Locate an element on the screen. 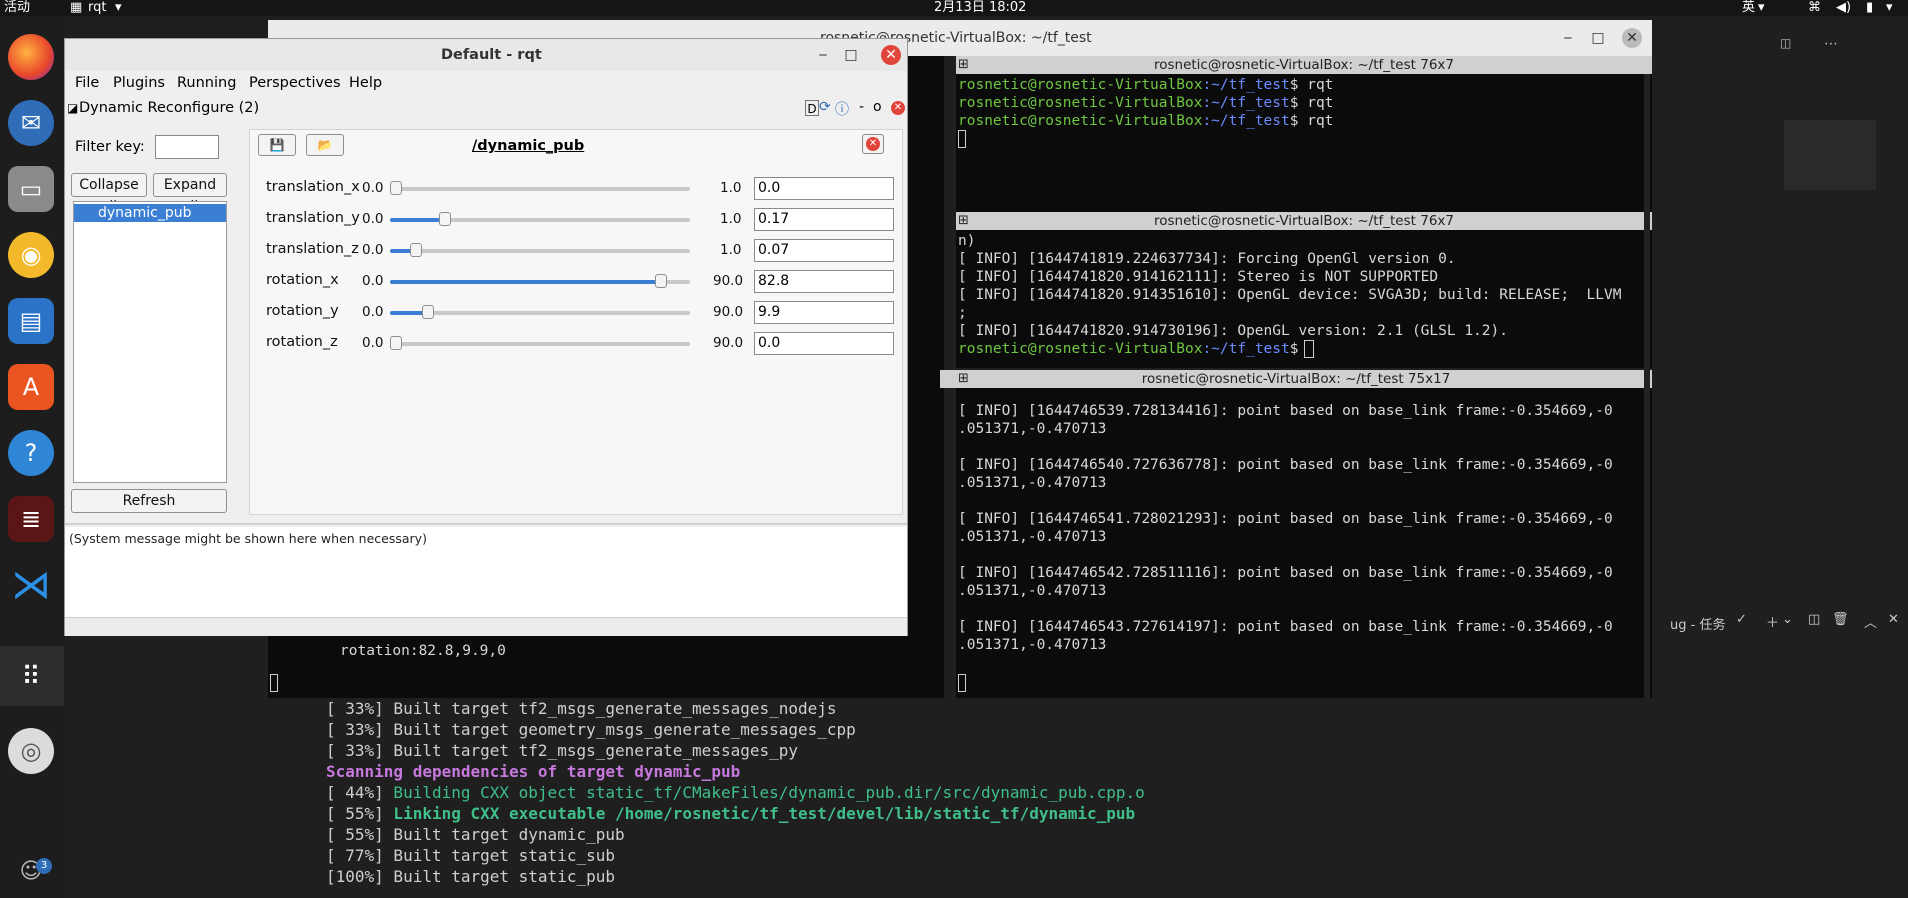 The width and height of the screenshot is (1908, 898). menu-file: File is located at coordinates (87, 83).